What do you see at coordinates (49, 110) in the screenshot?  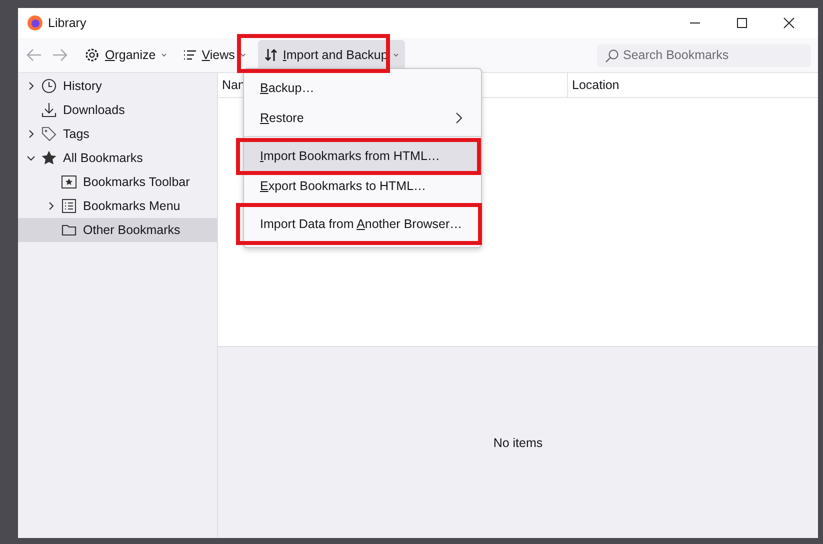 I see `download-icon` at bounding box center [49, 110].